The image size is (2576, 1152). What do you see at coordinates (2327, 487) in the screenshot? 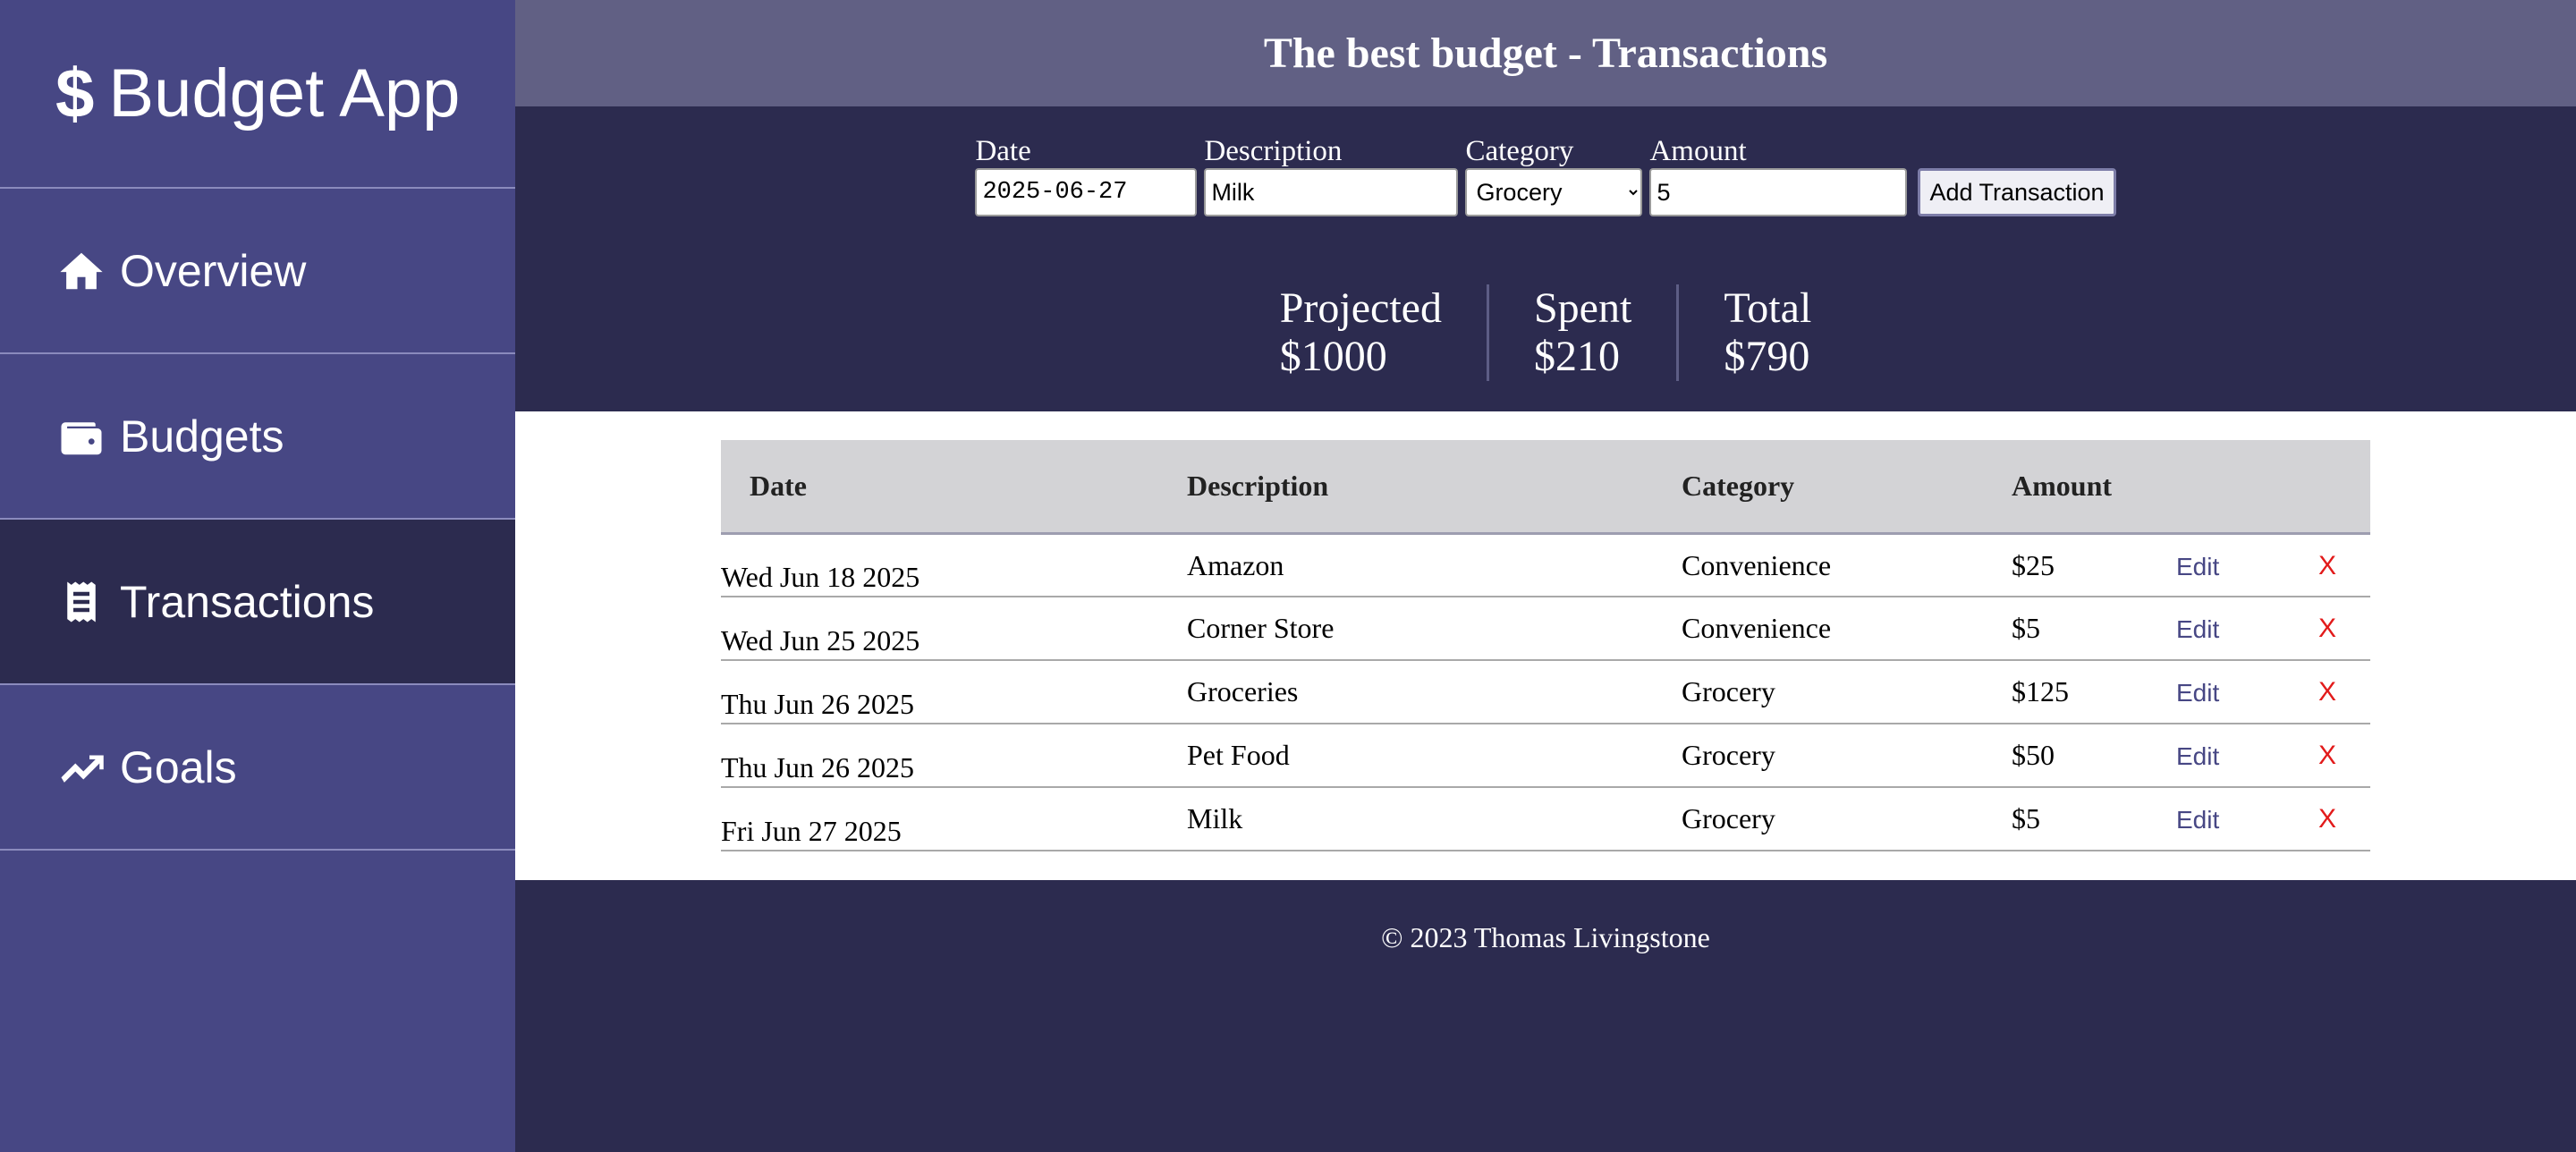
I see `column-header-delete` at bounding box center [2327, 487].